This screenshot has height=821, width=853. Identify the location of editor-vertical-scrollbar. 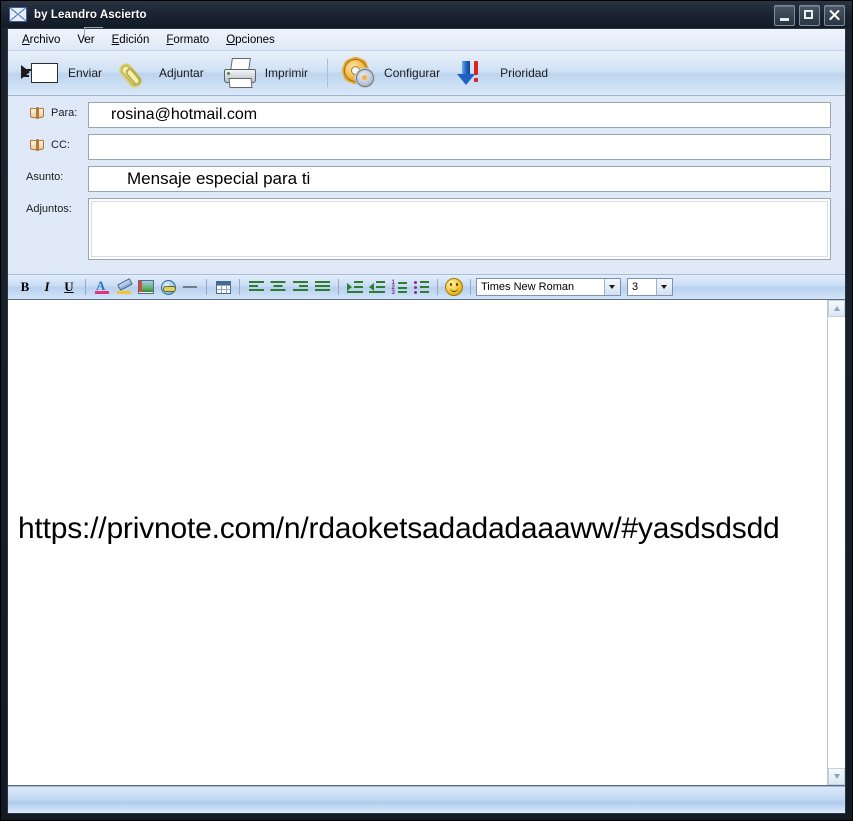
(836, 542).